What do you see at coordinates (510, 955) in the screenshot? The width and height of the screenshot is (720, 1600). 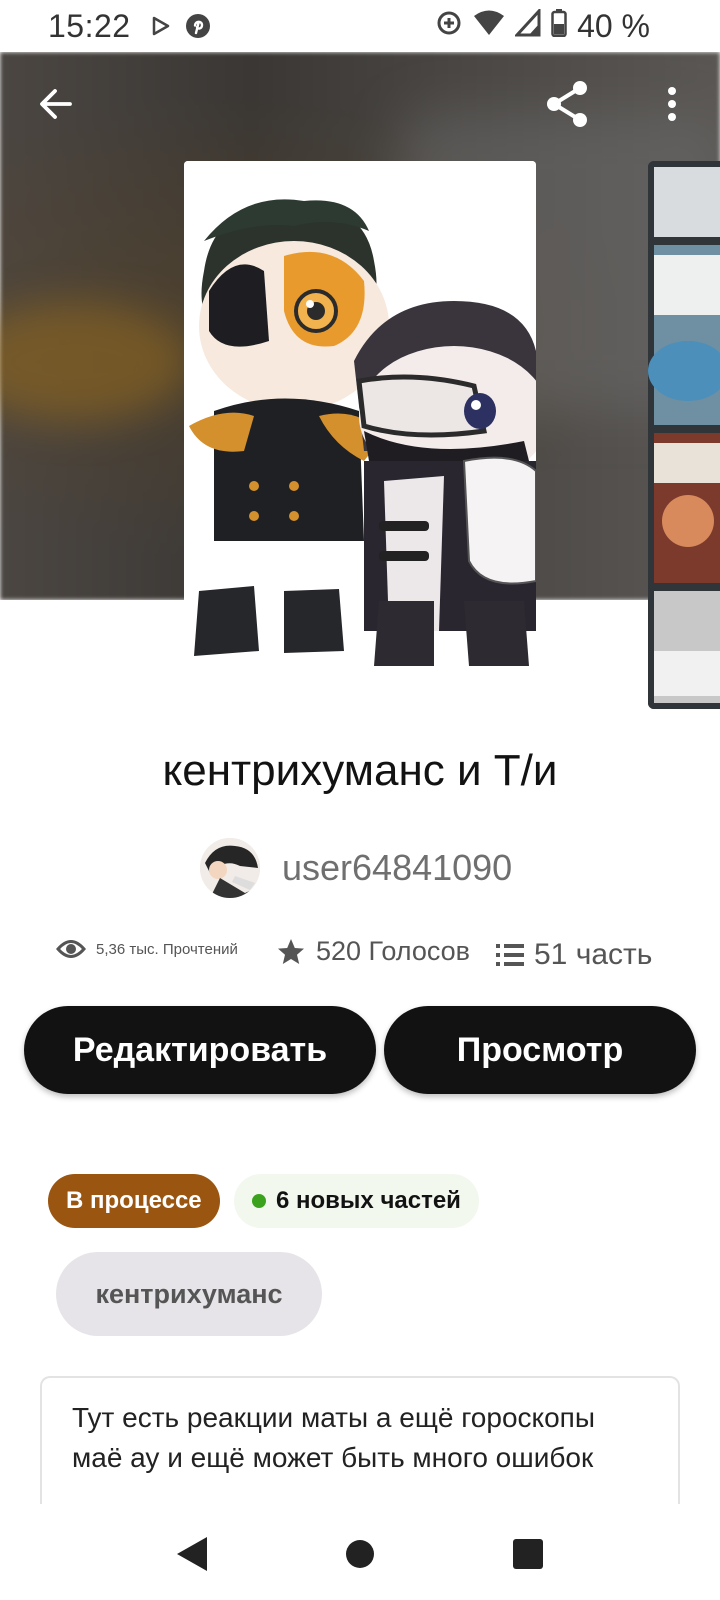 I see `list-icon` at bounding box center [510, 955].